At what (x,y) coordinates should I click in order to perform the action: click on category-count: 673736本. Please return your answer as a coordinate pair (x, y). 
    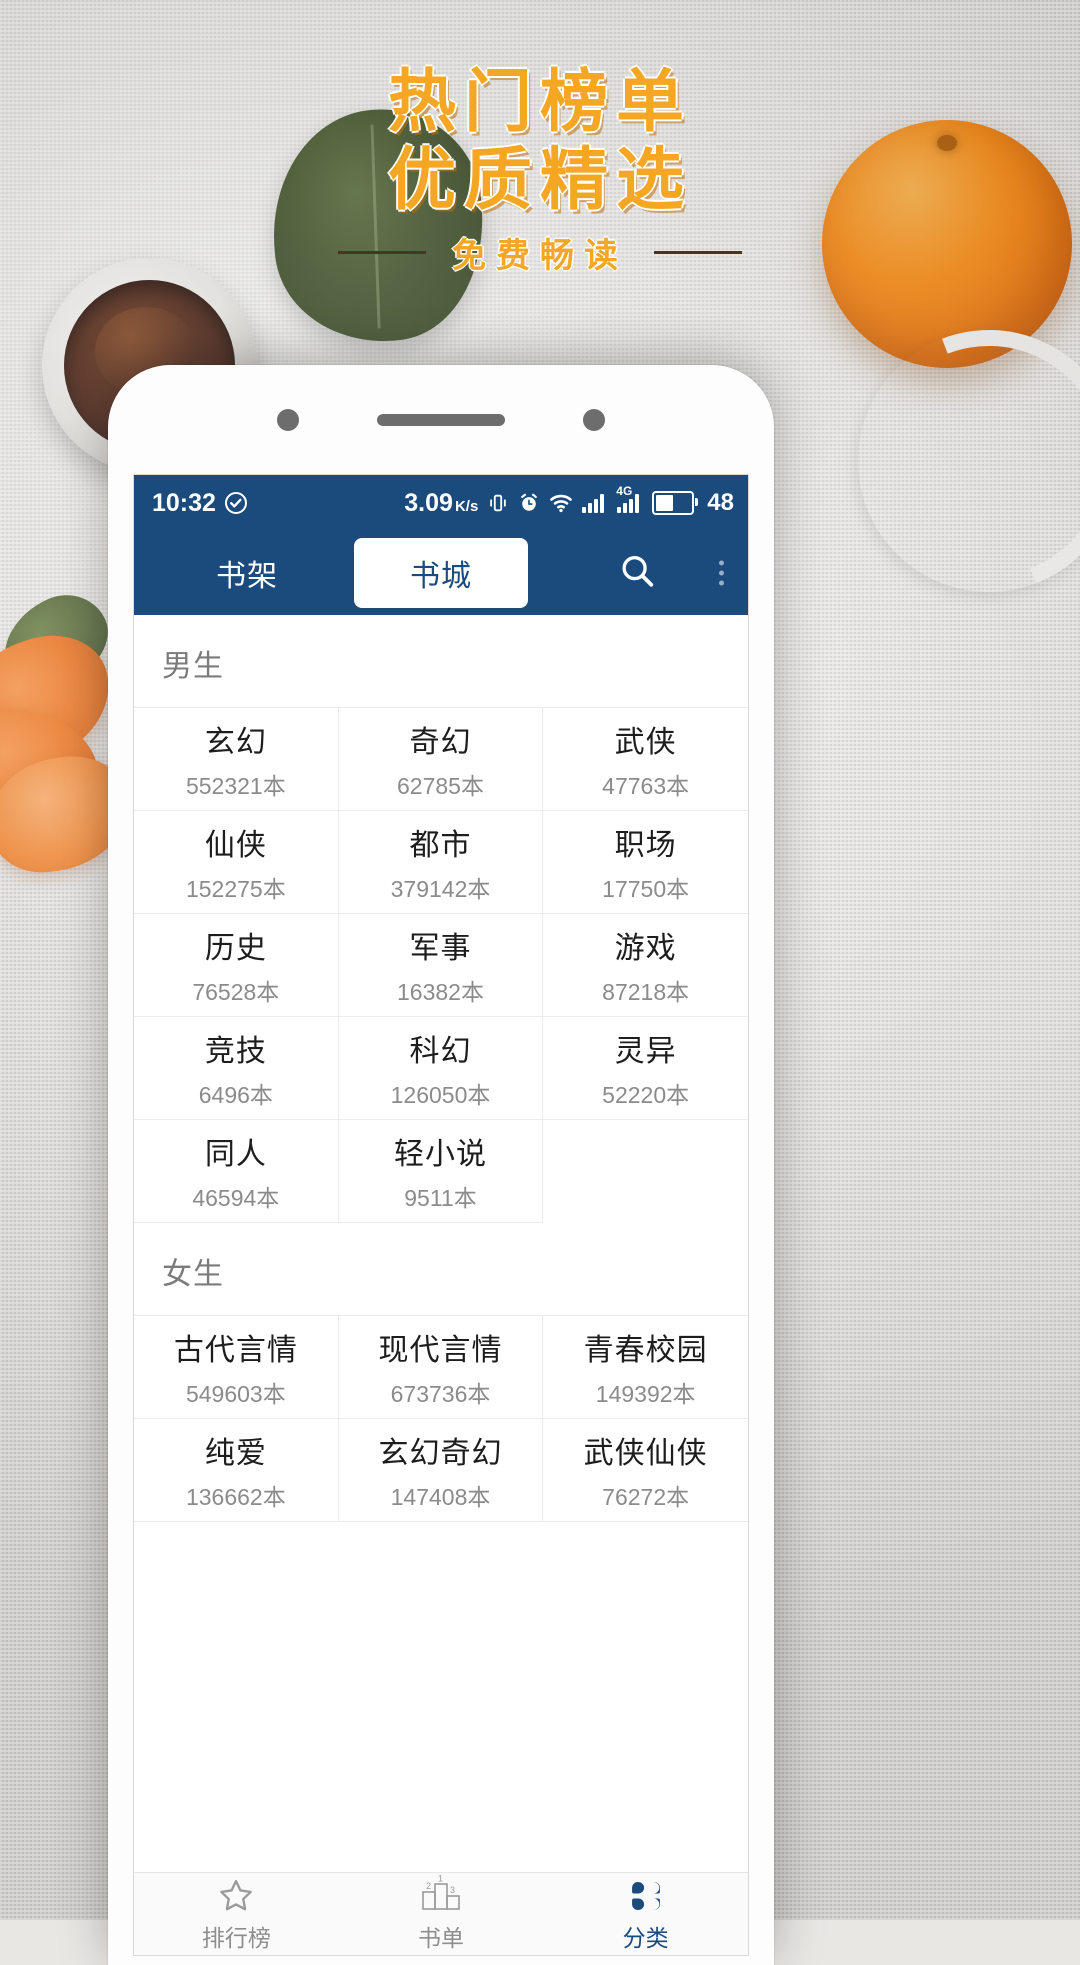
    Looking at the image, I should click on (440, 1394).